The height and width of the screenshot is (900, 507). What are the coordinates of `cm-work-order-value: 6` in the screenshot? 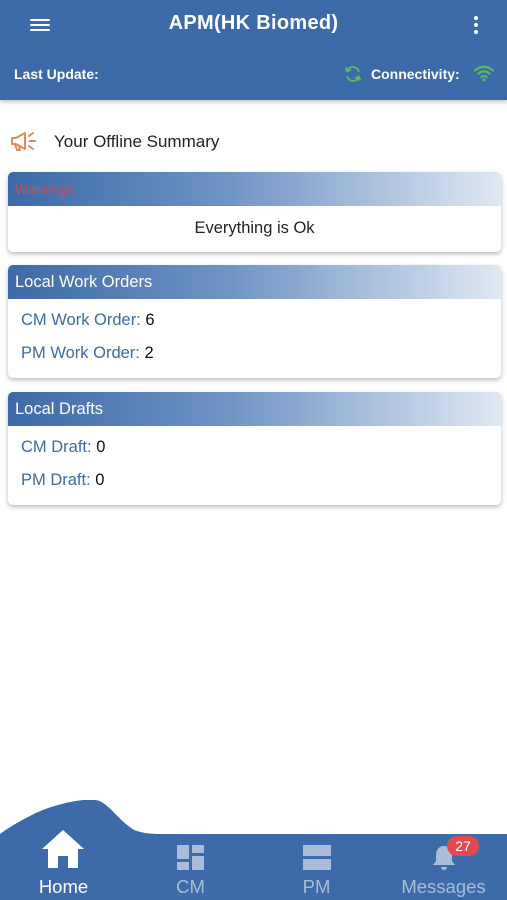 It's located at (150, 320).